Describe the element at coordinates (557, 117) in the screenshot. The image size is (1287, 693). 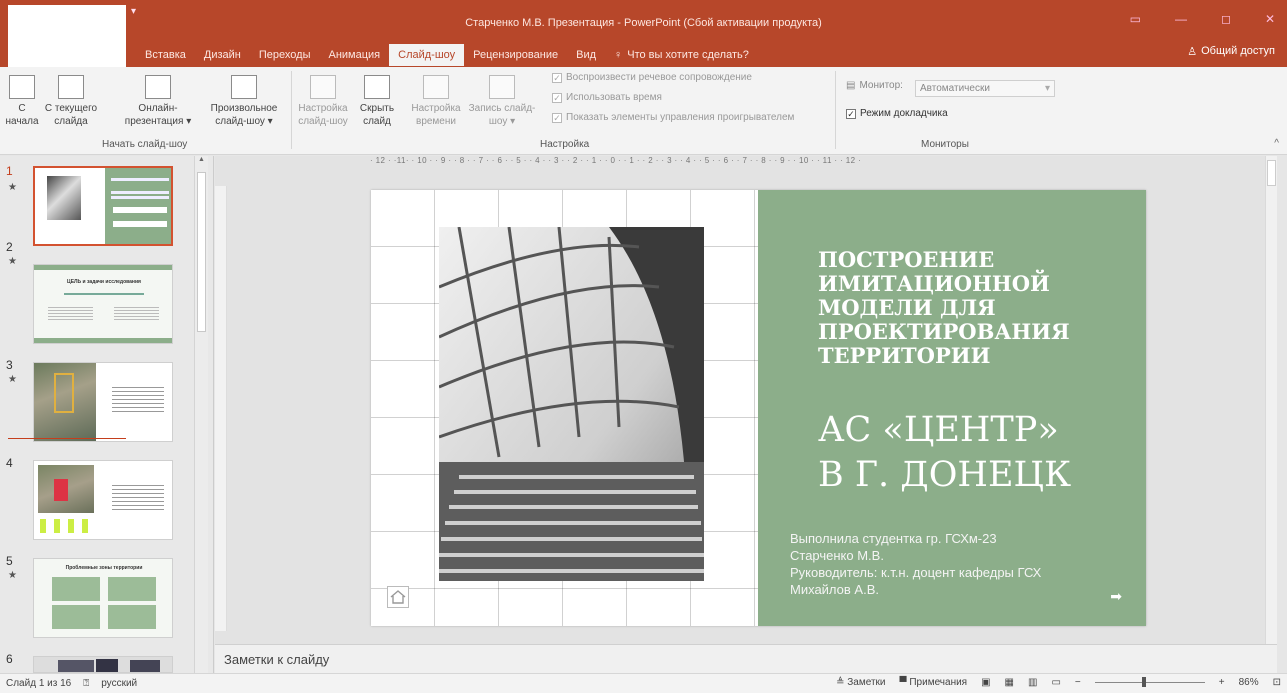
I see `checkmark-icon: ✓` at that location.